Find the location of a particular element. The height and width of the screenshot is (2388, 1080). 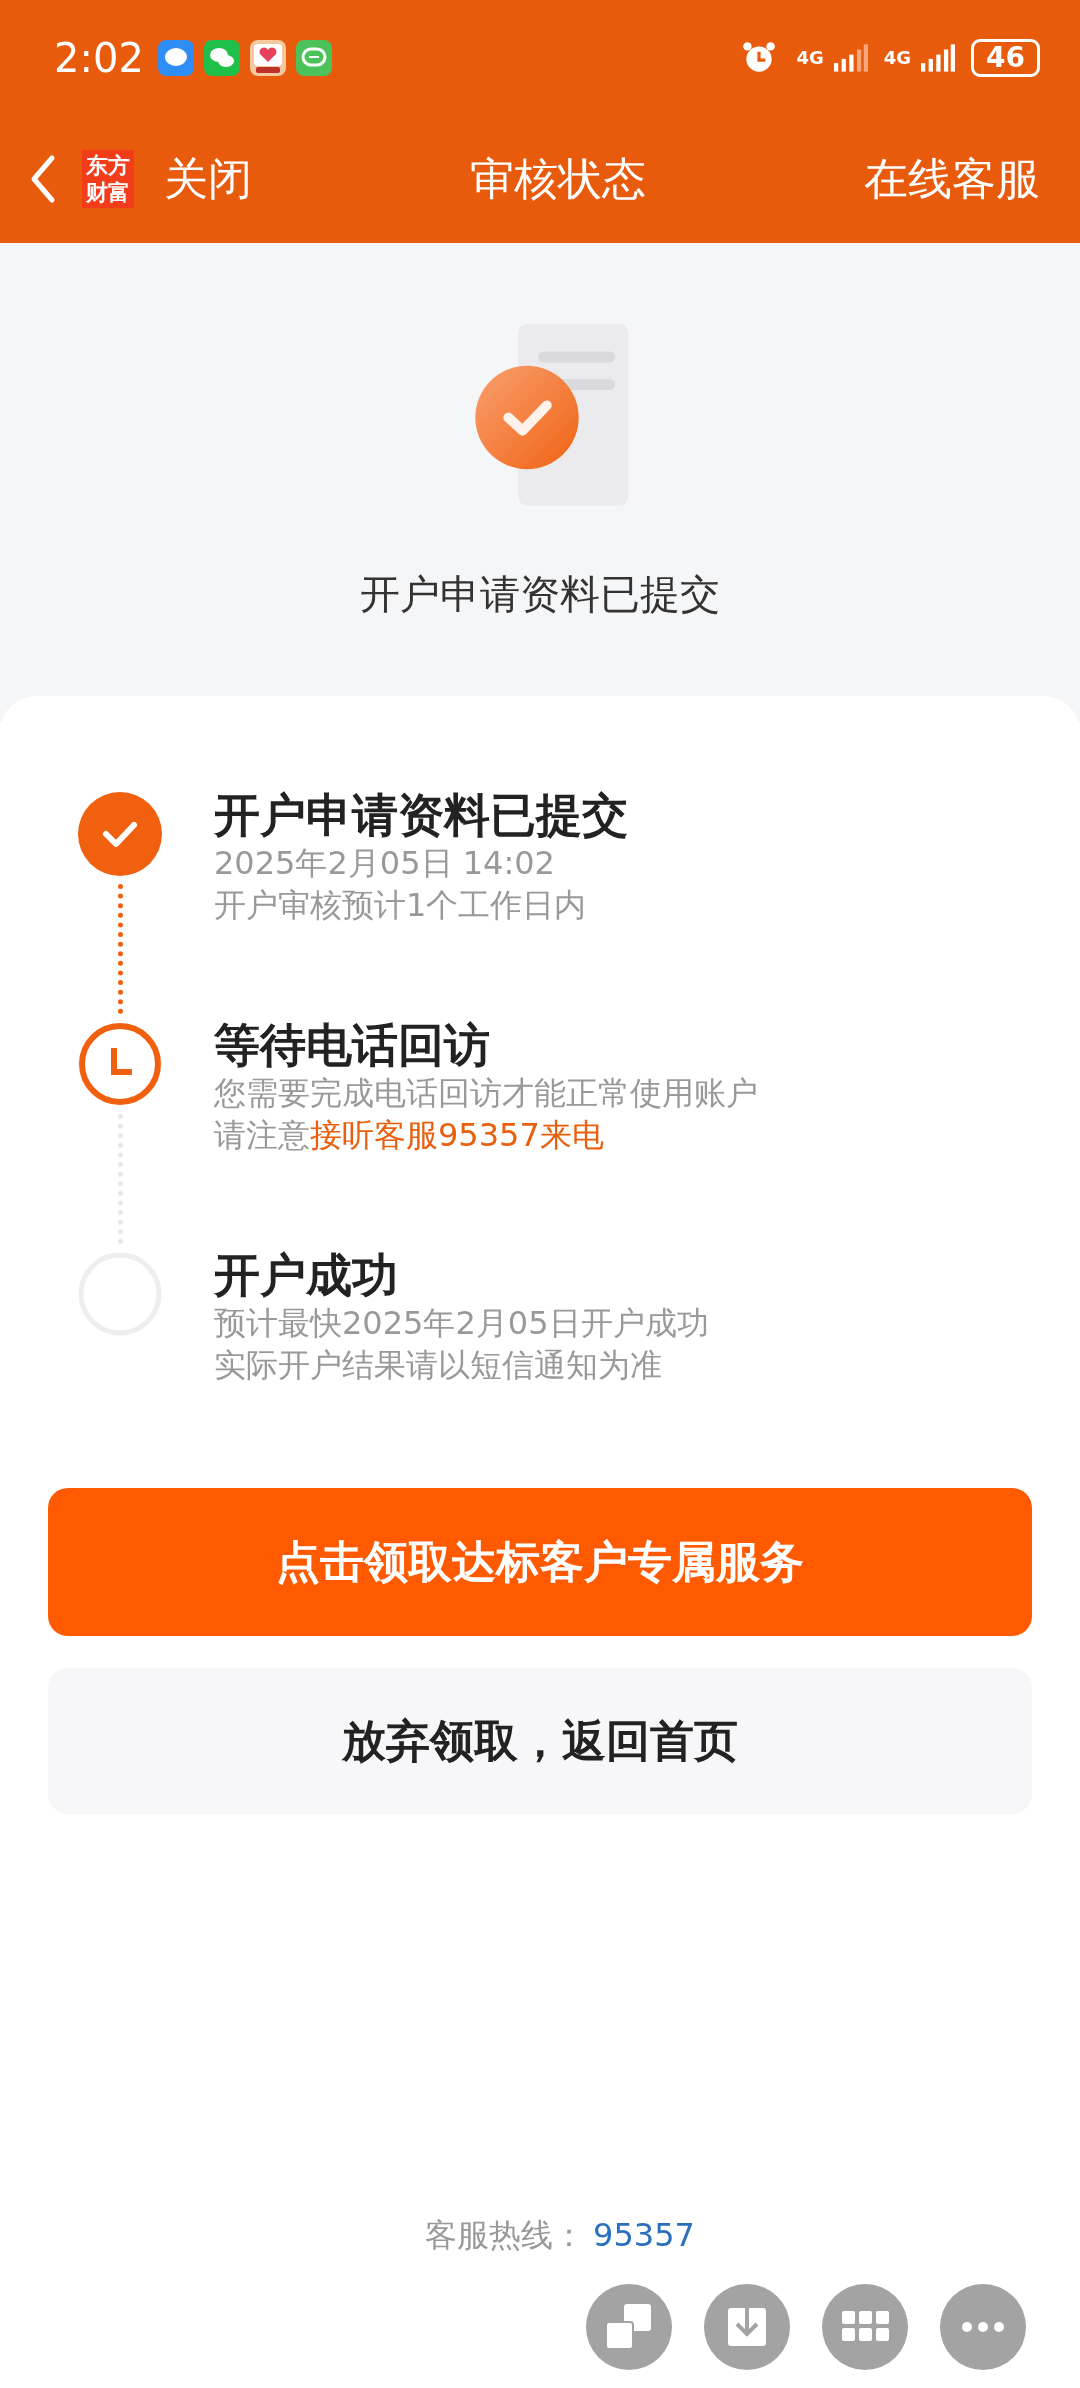

translate-icon is located at coordinates (629, 2327).